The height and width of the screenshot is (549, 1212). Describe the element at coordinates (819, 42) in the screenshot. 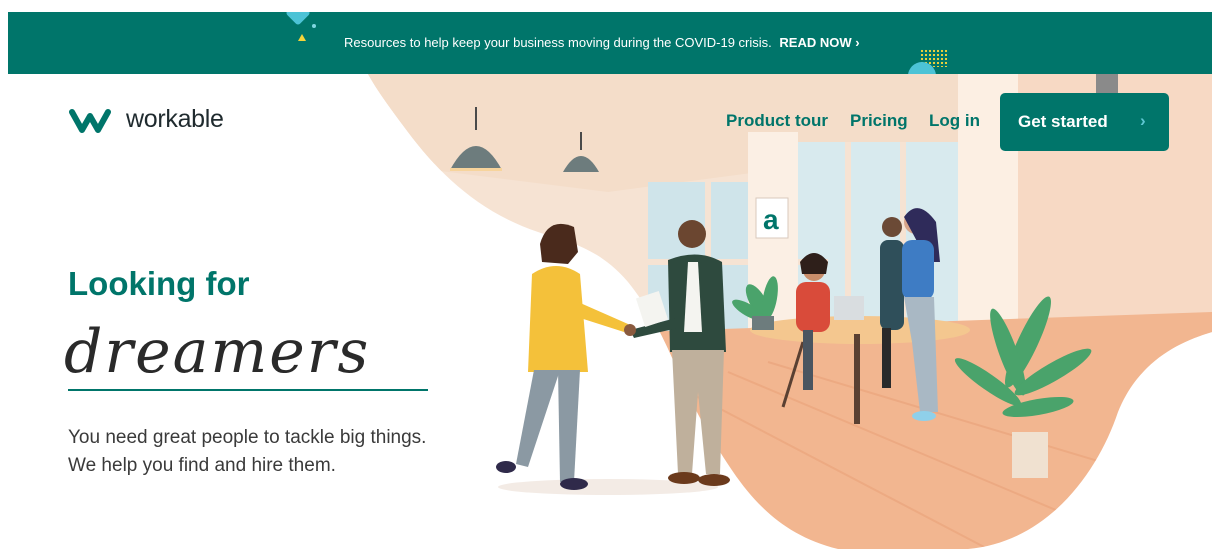

I see `banner-read-now-link: READ NOW ›` at that location.